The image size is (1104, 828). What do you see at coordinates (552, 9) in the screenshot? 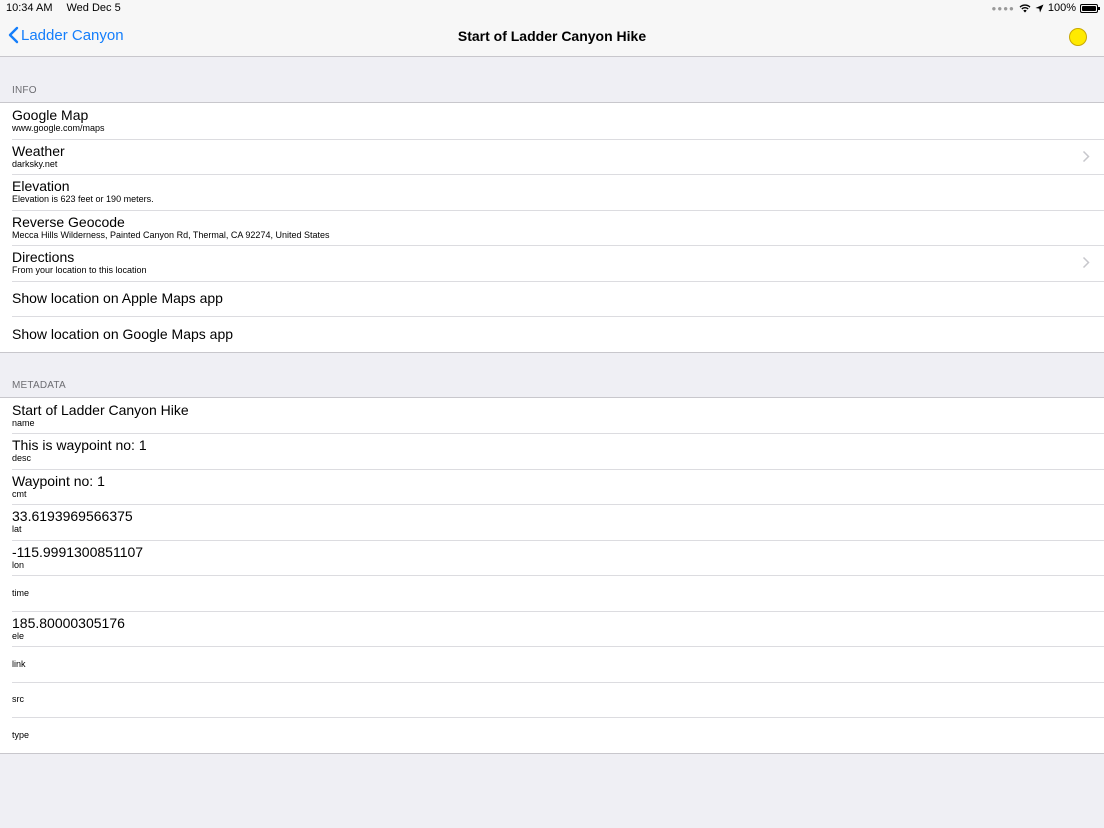
I see `status-bar: 10:34 AM Wed Dec 5 ●●●● 100%` at bounding box center [552, 9].